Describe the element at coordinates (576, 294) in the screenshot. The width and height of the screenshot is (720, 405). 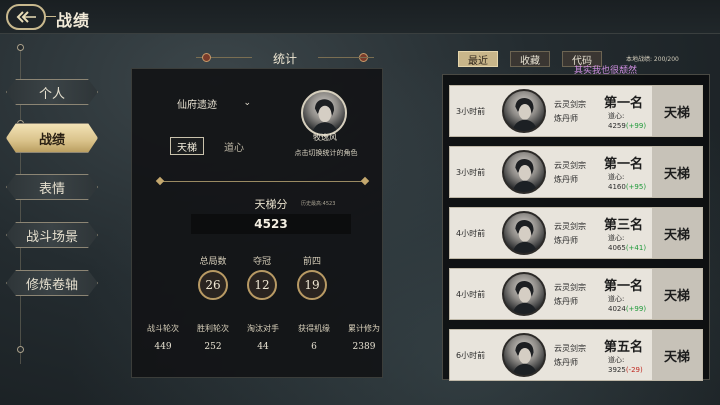
I see `record-card: 4小时前 云灵剑宗 炼丹师 第一名 道心: 4024(+99) 天梯` at that location.